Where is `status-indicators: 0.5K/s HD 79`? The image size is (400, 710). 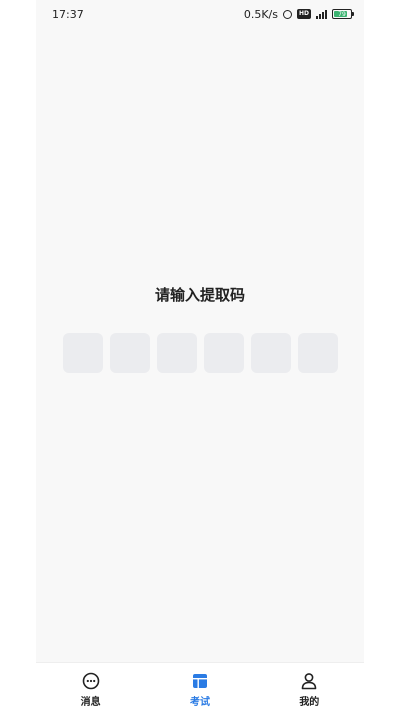 status-indicators: 0.5K/s HD 79 is located at coordinates (298, 14).